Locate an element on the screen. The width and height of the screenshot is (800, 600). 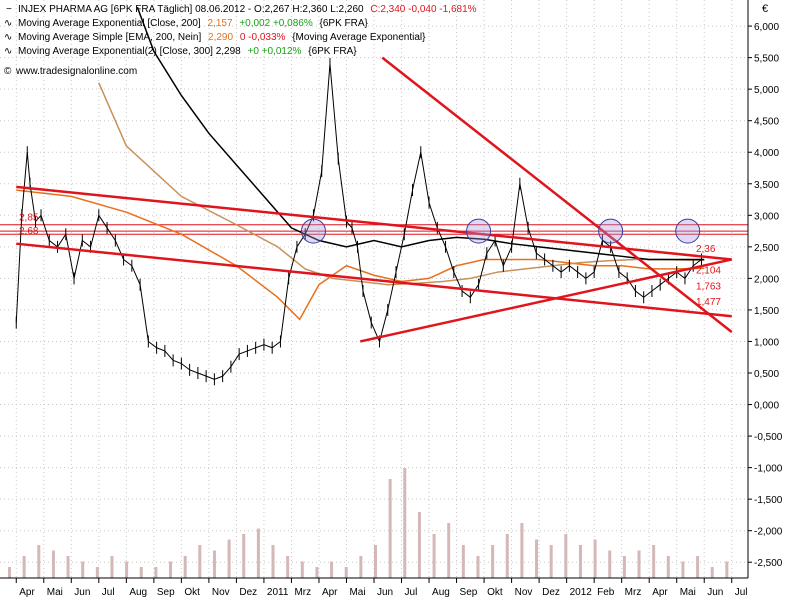
x-tick-label: 2011 is located at coordinates (278, 592).